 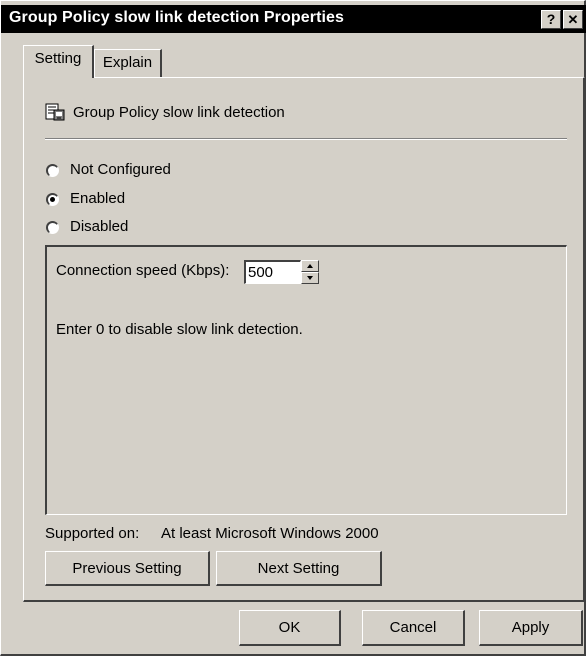 I want to click on connection-speed-input, so click(x=272, y=272).